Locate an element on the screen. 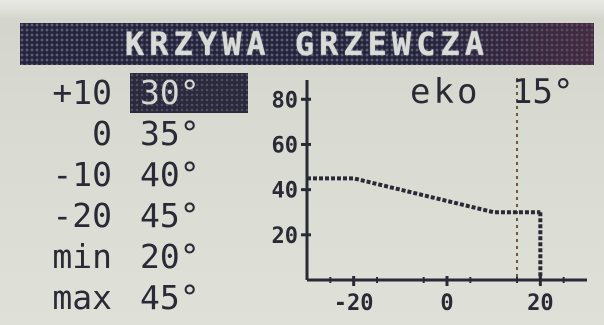 Image resolution: width=604 pixels, height=325 pixels. outdoor-temp-label: -10 is located at coordinates (82, 174).